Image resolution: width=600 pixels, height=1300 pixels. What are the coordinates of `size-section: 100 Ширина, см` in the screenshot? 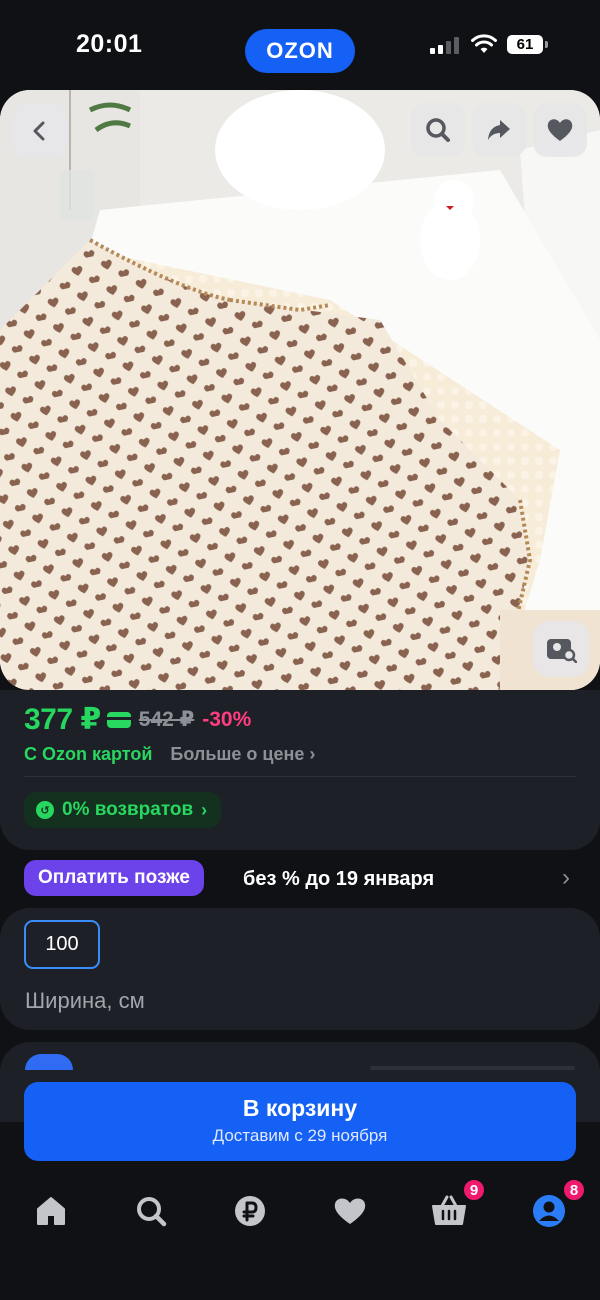 It's located at (300, 969).